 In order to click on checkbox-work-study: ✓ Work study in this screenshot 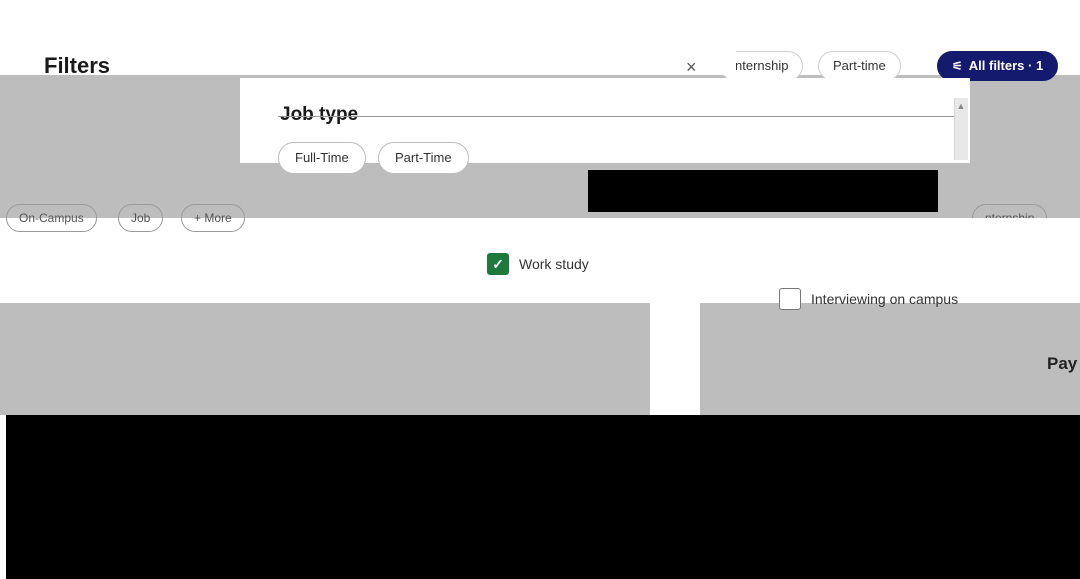, I will do `click(538, 264)`.